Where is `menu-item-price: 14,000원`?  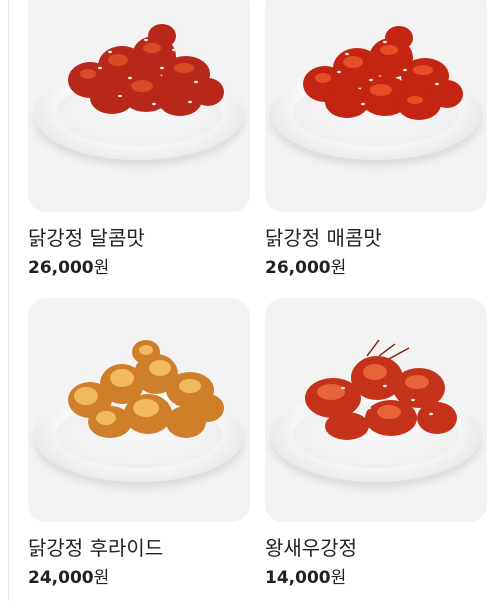 menu-item-price: 14,000원 is located at coordinates (306, 578).